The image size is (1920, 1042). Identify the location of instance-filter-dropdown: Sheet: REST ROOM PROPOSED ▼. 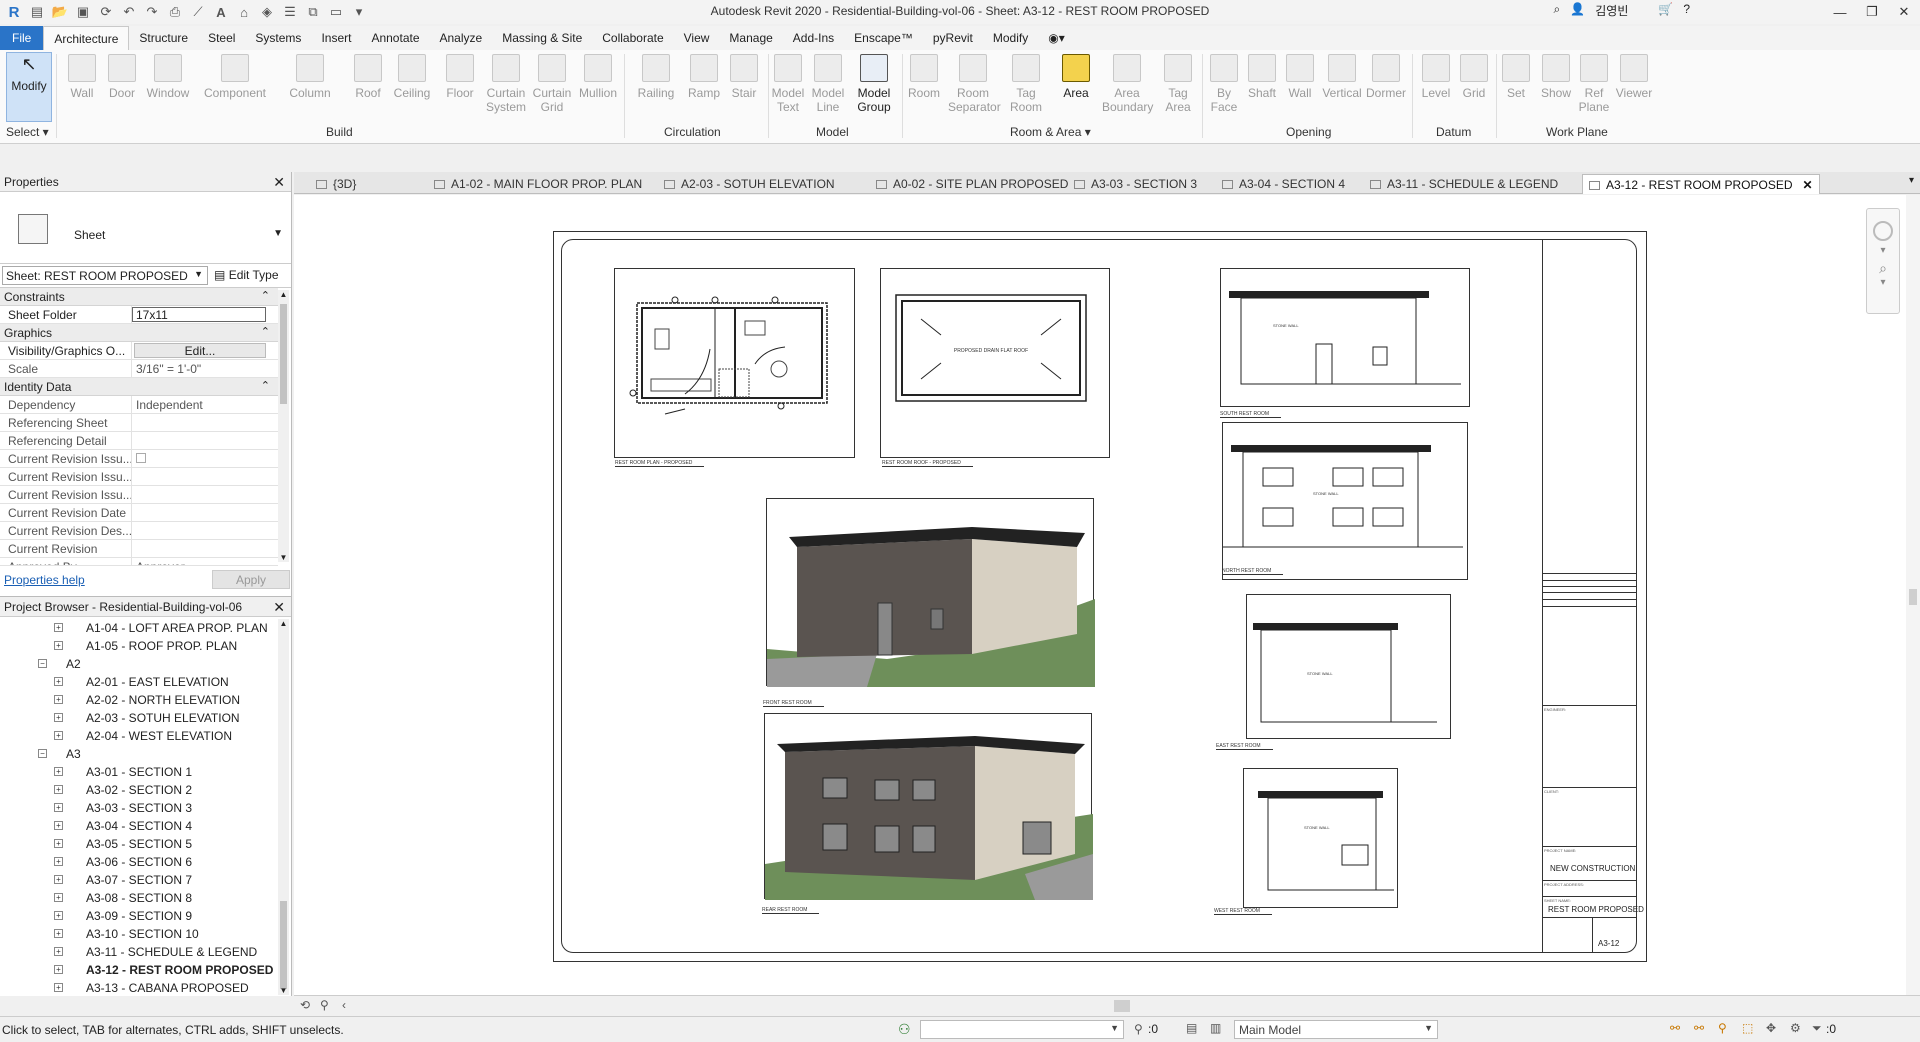
(105, 275).